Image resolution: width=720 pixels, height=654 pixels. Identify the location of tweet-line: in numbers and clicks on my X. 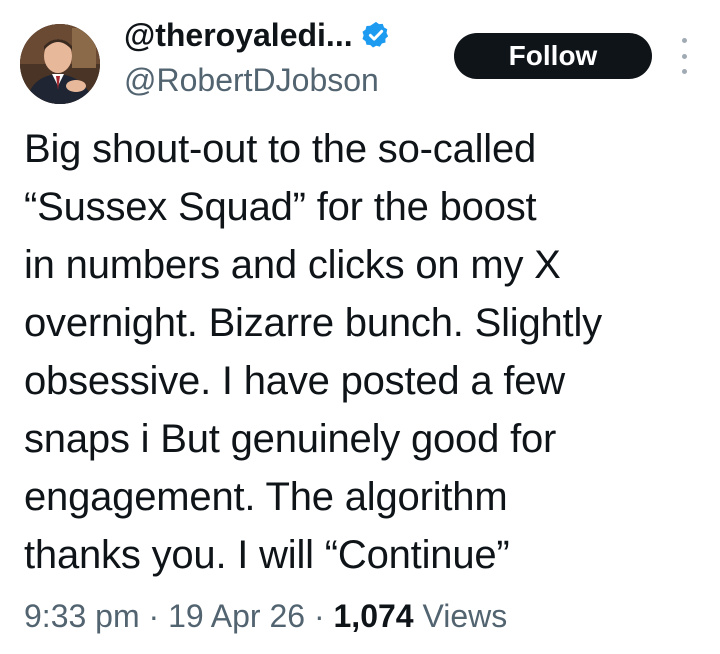
(292, 265).